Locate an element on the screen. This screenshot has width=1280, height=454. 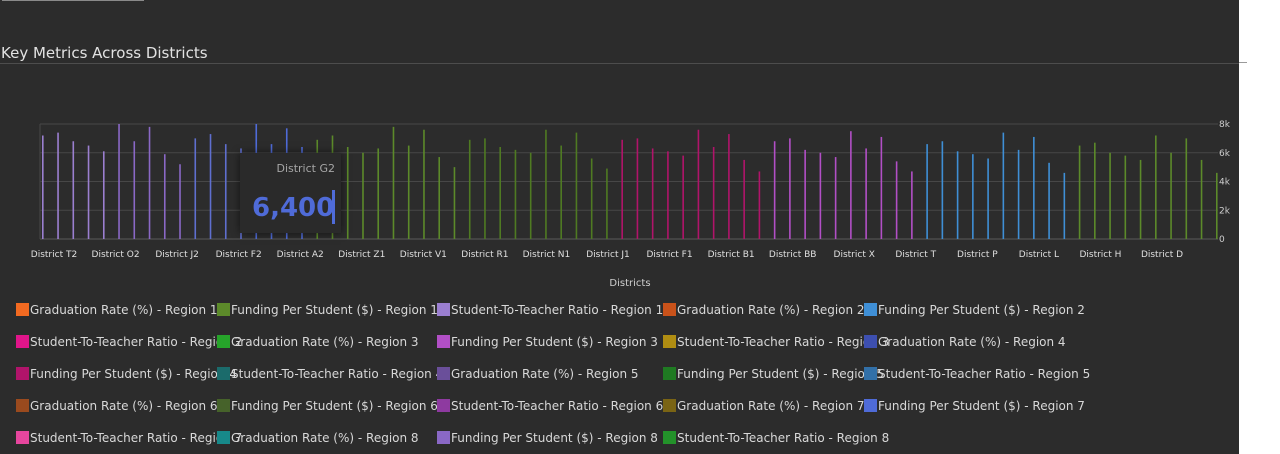
legend-label: Student-To-Teacher Ratio - Region 2 is located at coordinates (136, 342).